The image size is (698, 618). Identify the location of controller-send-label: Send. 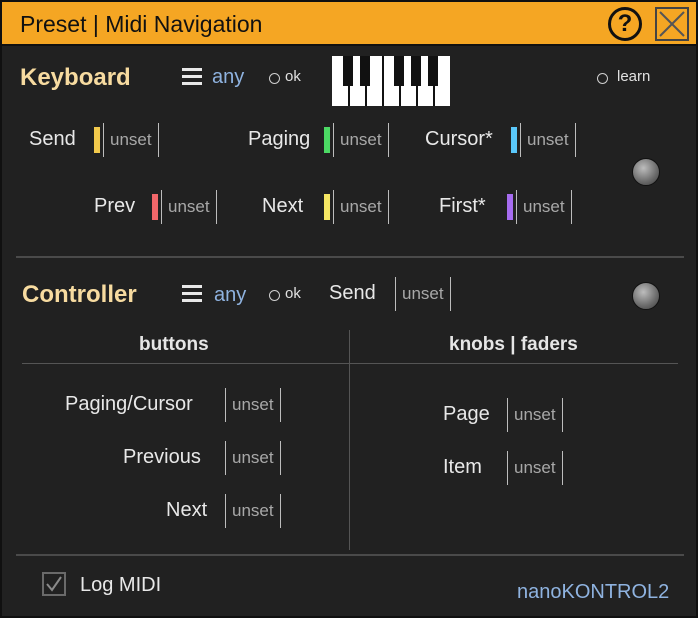
(352, 293).